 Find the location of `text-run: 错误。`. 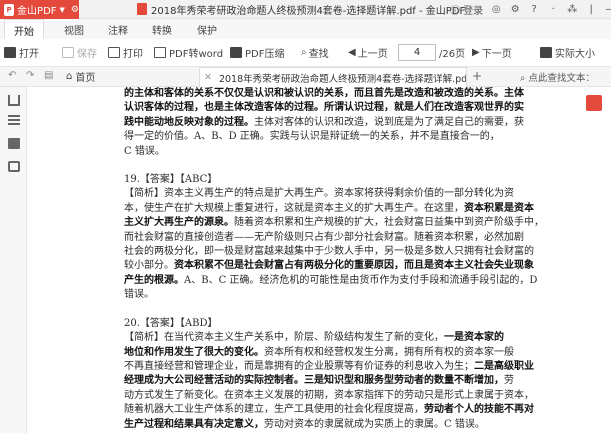

text-run: 错误。 is located at coordinates (139, 295).